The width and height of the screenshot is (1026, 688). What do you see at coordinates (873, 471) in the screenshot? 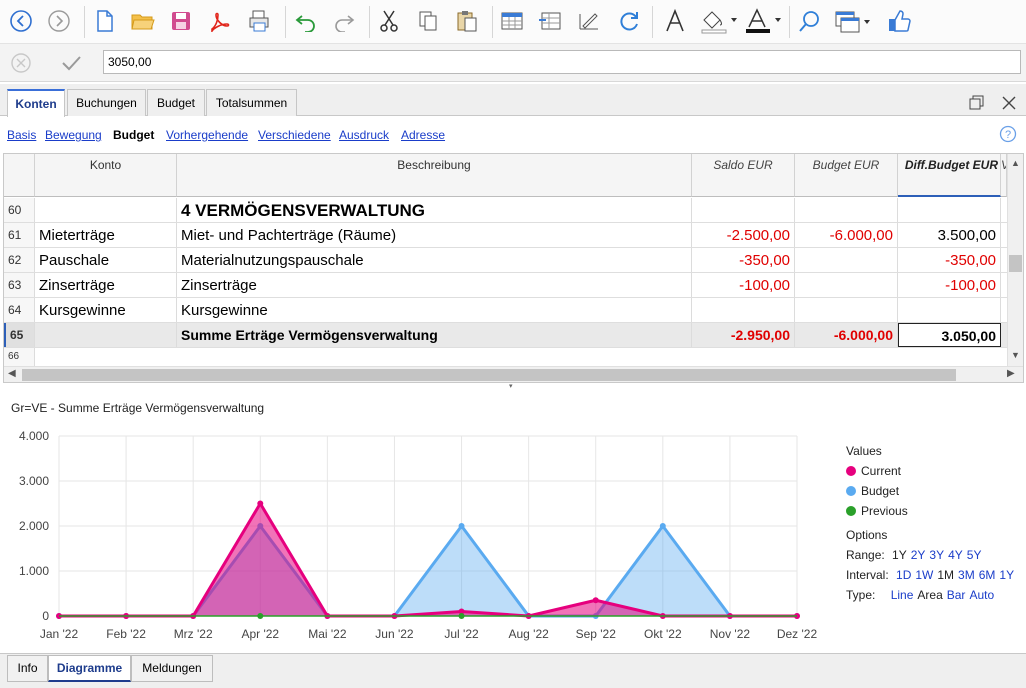
I see `legend-item-current: Current` at bounding box center [873, 471].